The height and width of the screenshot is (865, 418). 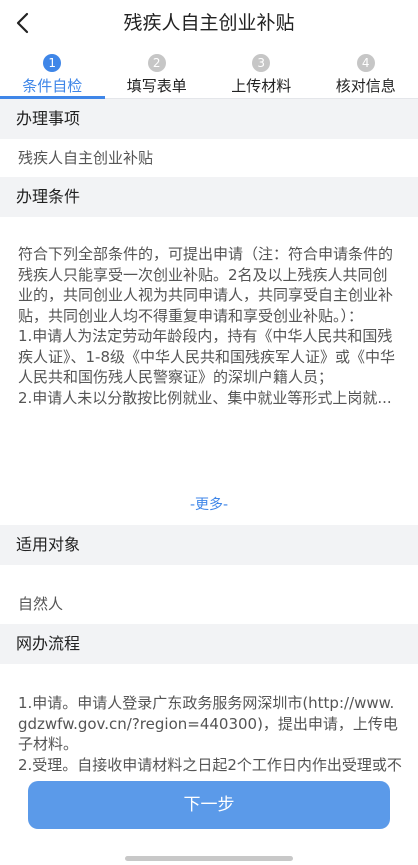 What do you see at coordinates (209, 644) in the screenshot?
I see `section-header-process: 网办流程` at bounding box center [209, 644].